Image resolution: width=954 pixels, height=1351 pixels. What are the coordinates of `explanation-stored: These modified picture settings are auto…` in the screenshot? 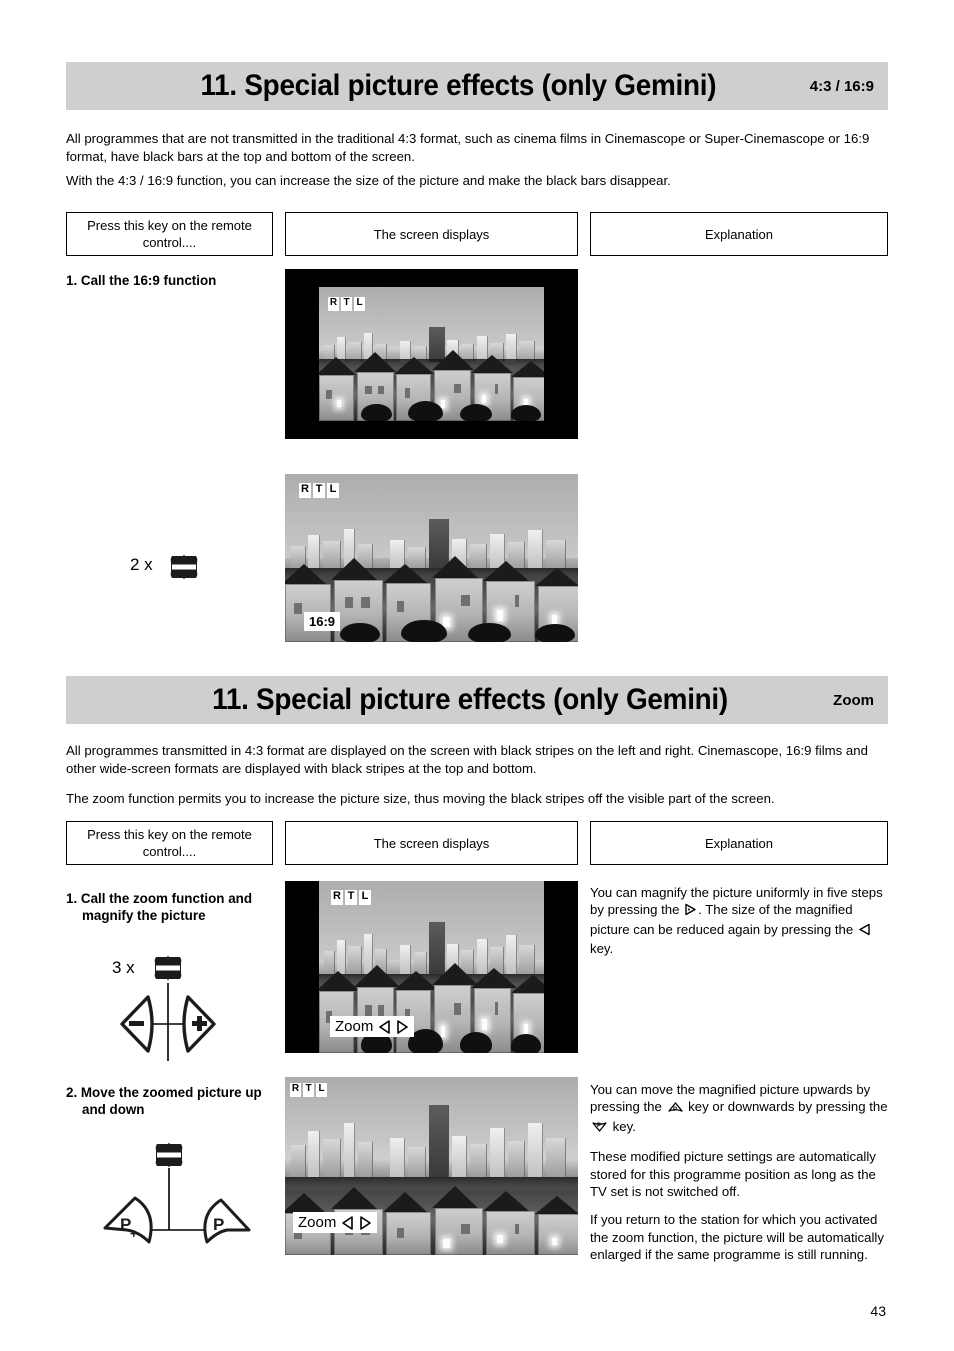 It's located at (733, 1174).